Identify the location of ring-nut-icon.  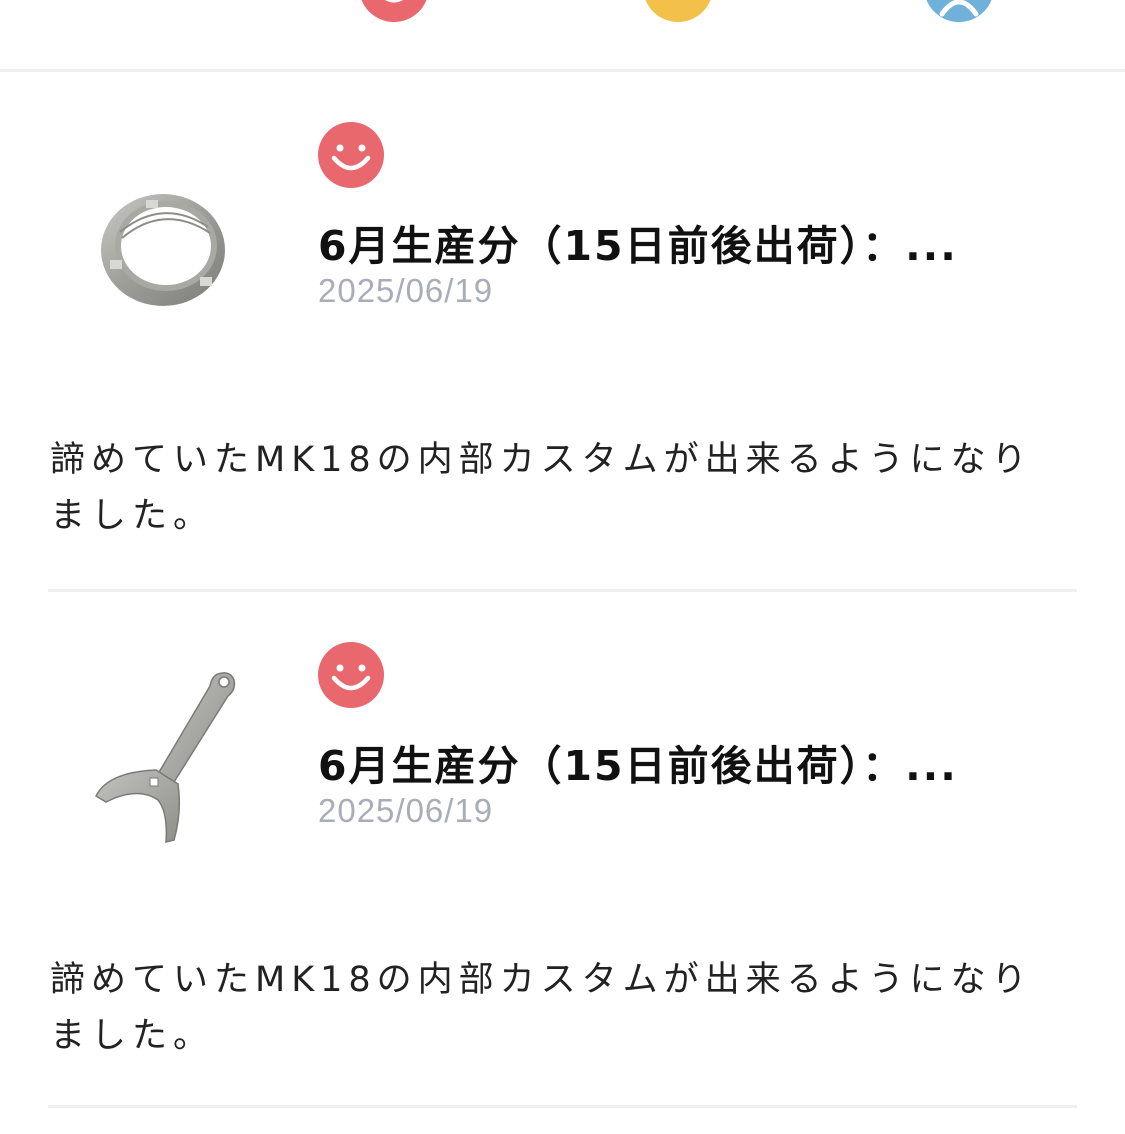
(163, 250).